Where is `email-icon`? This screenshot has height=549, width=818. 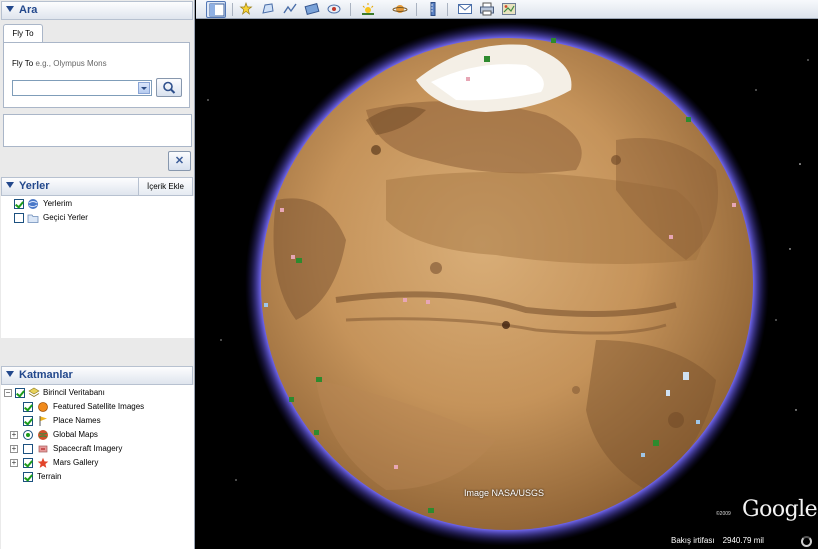
email-icon is located at coordinates (465, 9).